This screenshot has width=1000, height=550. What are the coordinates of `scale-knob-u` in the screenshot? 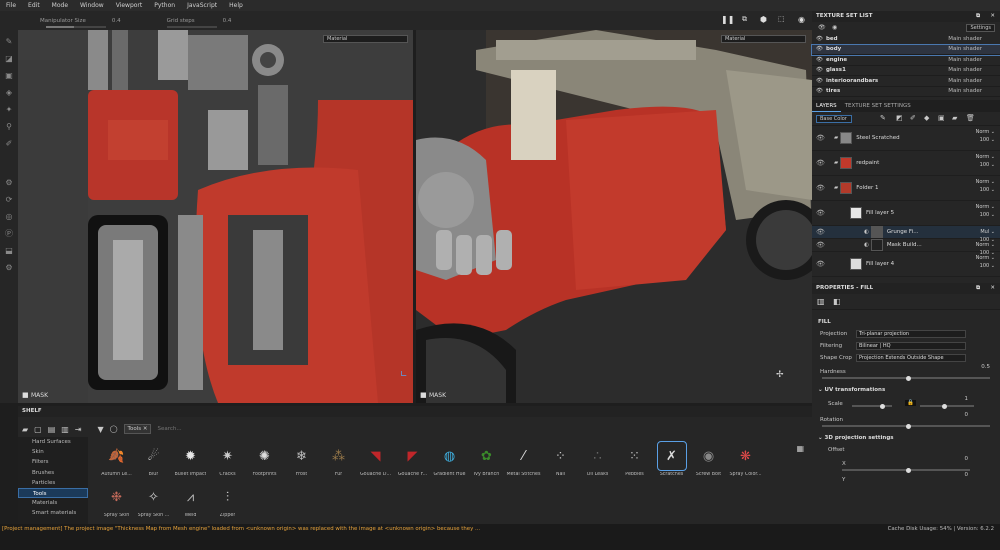 It's located at (882, 406).